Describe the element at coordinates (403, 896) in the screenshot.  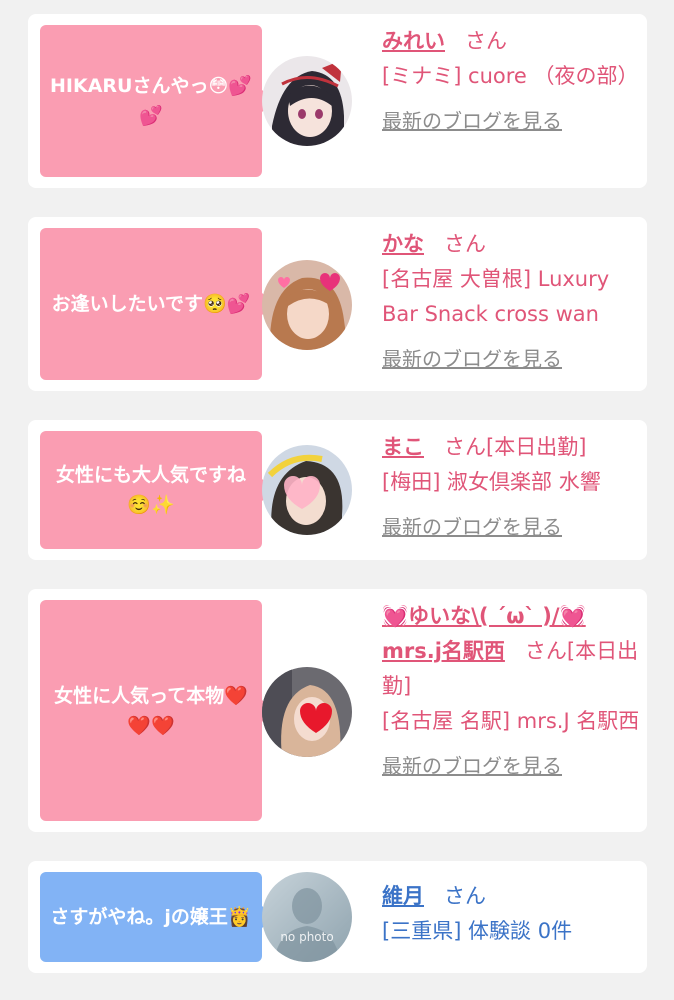
I see `member-name-link: 維月` at that location.